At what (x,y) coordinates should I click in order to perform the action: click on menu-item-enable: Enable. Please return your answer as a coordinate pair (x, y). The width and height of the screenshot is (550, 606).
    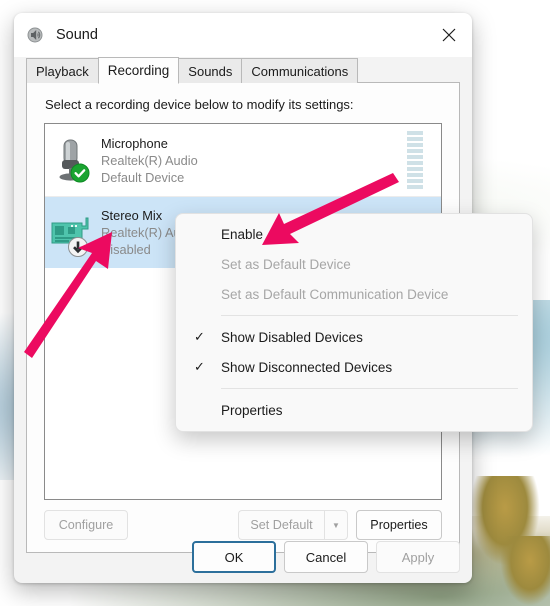
    Looking at the image, I should click on (354, 234).